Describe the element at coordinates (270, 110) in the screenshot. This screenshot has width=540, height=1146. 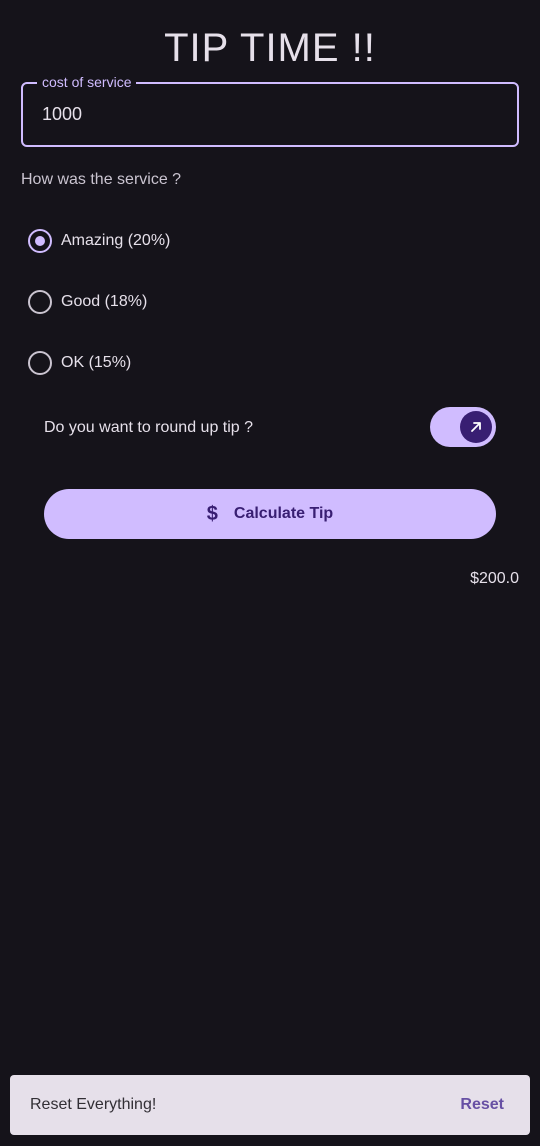
I see `cost-of-service-field: cost of service 1000` at that location.